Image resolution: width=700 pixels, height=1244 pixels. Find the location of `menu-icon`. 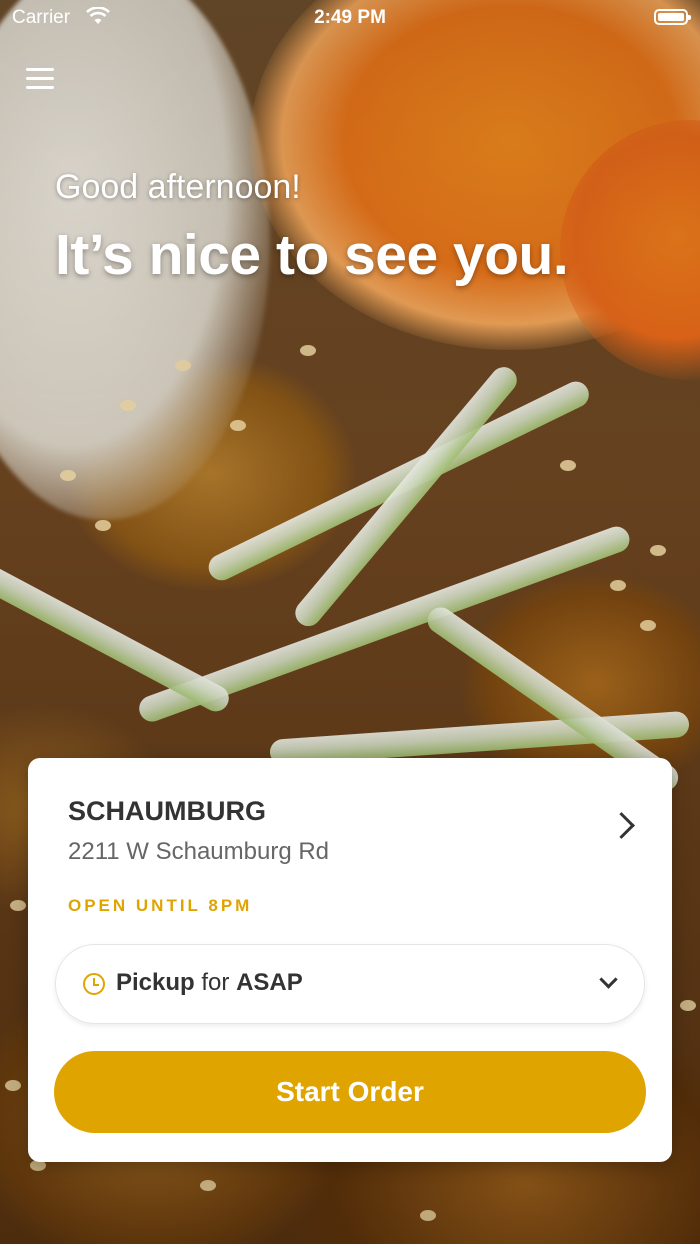

menu-icon is located at coordinates (41, 79).